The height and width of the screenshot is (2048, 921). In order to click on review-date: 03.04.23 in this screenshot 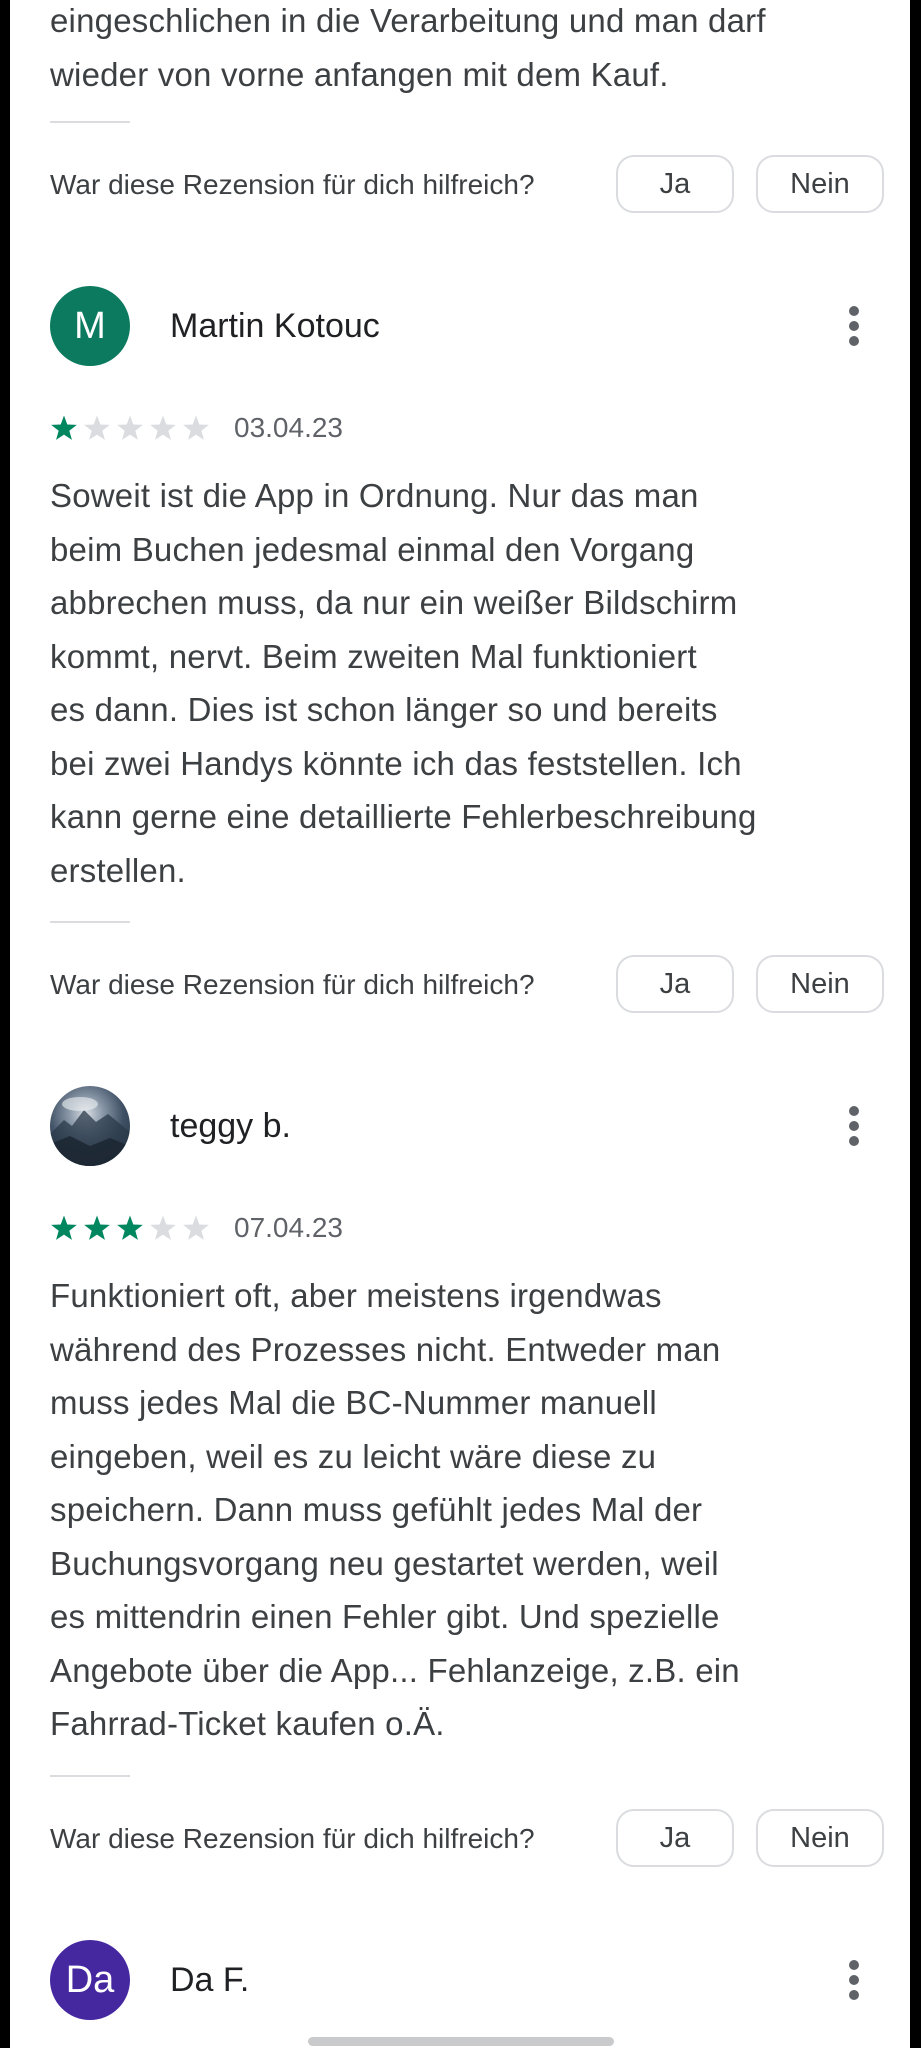, I will do `click(288, 427)`.